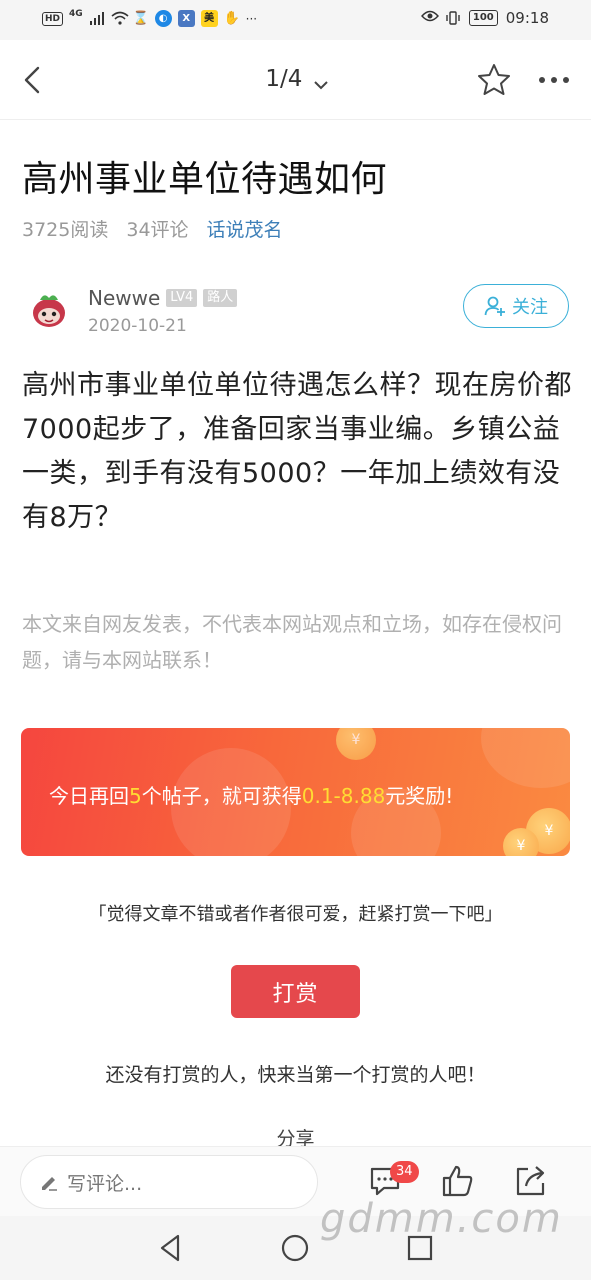 This screenshot has width=591, height=1280. I want to click on site-watermark: gdmm.com, so click(441, 1219).